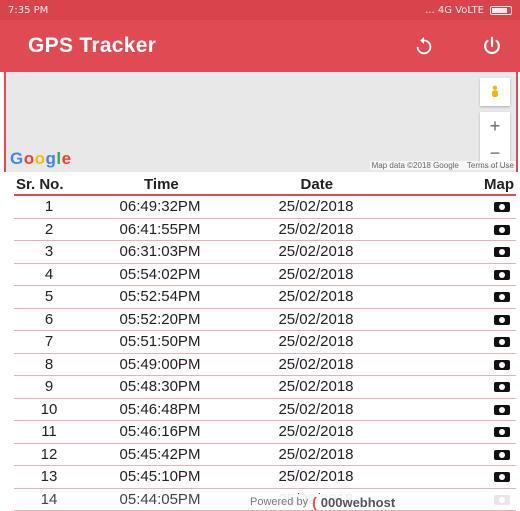 Image resolution: width=520 pixels, height=511 pixels. I want to click on table-row: 505:52:54PM25/02/2018, so click(265, 297).